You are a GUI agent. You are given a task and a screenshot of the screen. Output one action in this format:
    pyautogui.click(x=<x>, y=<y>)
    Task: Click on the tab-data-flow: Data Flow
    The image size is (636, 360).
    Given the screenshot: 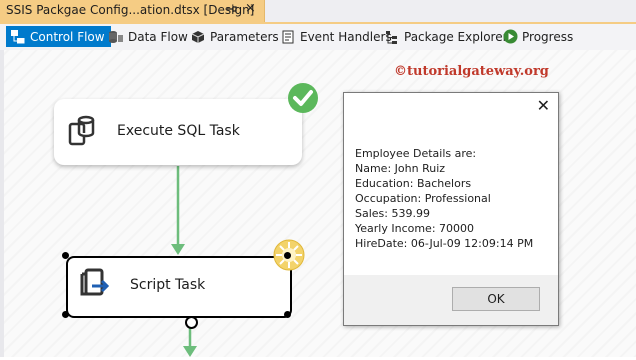 What is the action you would take?
    pyautogui.click(x=146, y=36)
    